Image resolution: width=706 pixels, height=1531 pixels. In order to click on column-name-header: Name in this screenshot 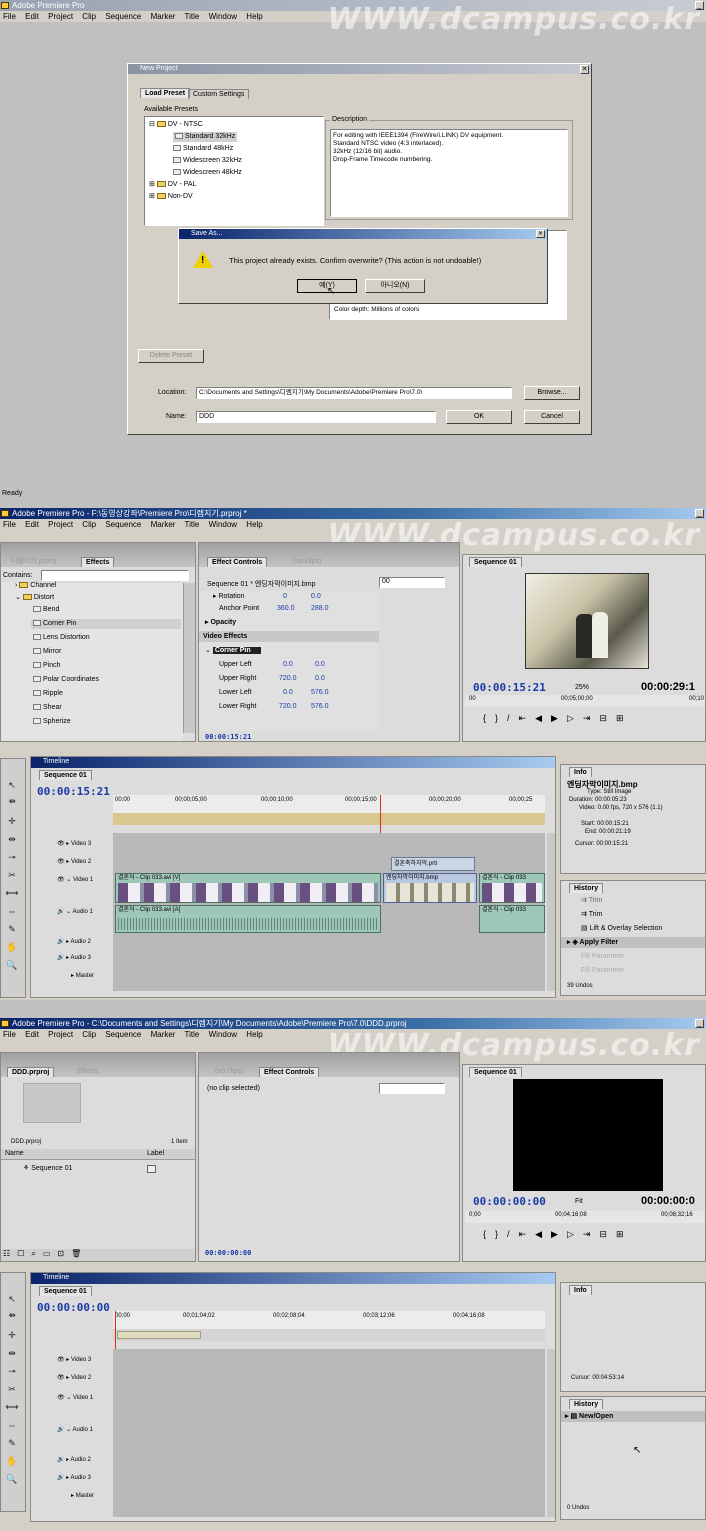, I will do `click(14, 1153)`.